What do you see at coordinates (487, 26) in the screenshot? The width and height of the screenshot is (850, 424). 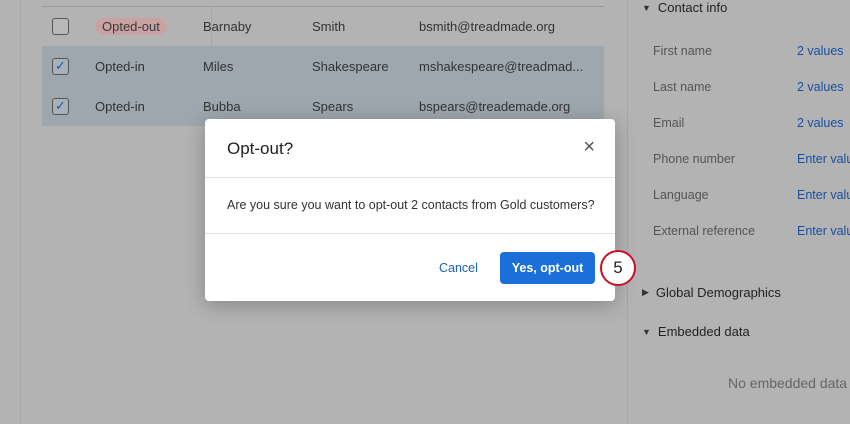 I see `email: bsmith@treadmade.org` at bounding box center [487, 26].